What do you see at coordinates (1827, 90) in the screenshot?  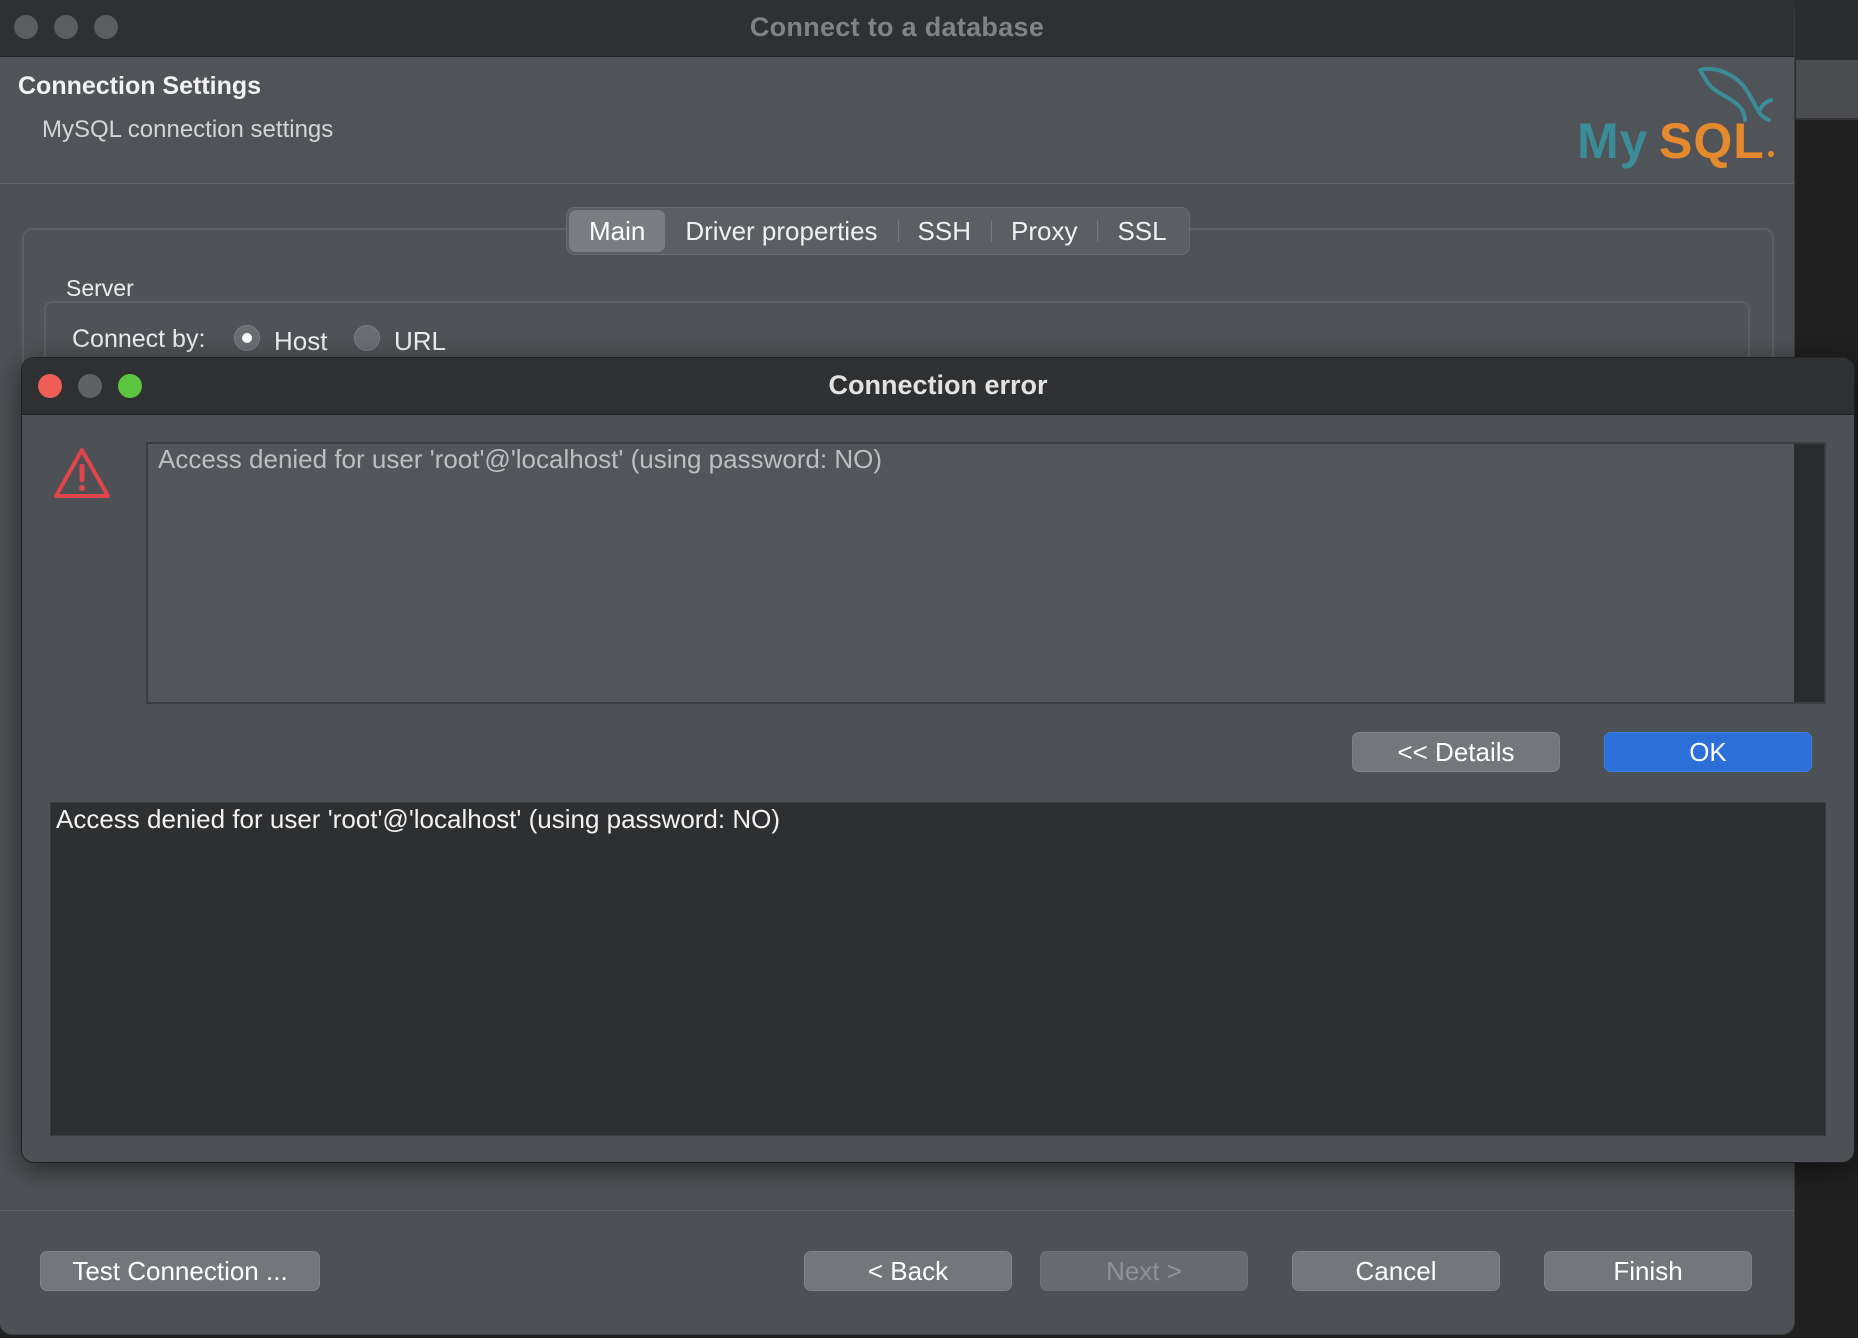 I see `background-app-panel` at bounding box center [1827, 90].